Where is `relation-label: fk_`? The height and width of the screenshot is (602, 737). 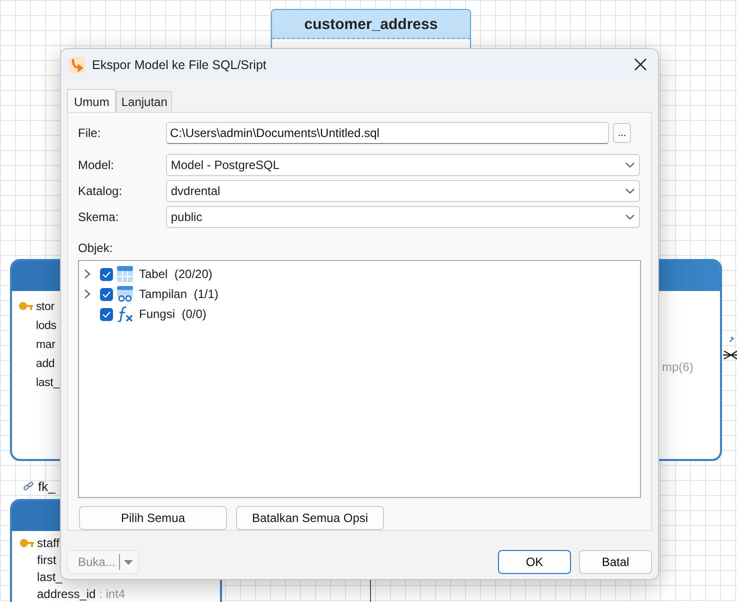
relation-label: fk_ is located at coordinates (47, 486).